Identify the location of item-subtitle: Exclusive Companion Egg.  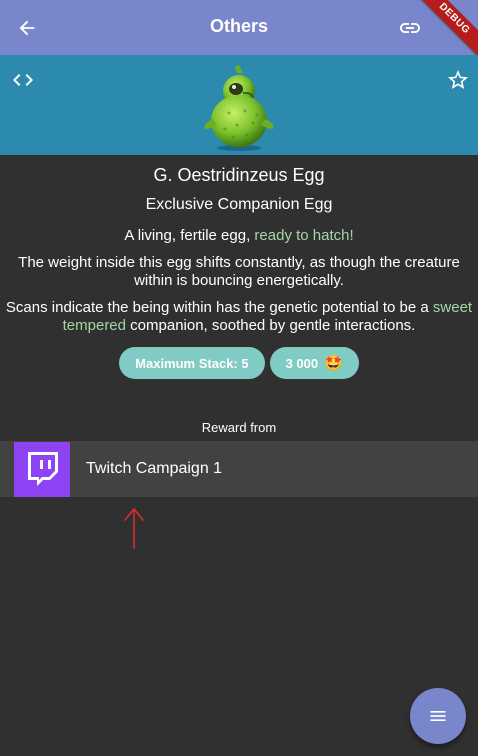
(239, 204).